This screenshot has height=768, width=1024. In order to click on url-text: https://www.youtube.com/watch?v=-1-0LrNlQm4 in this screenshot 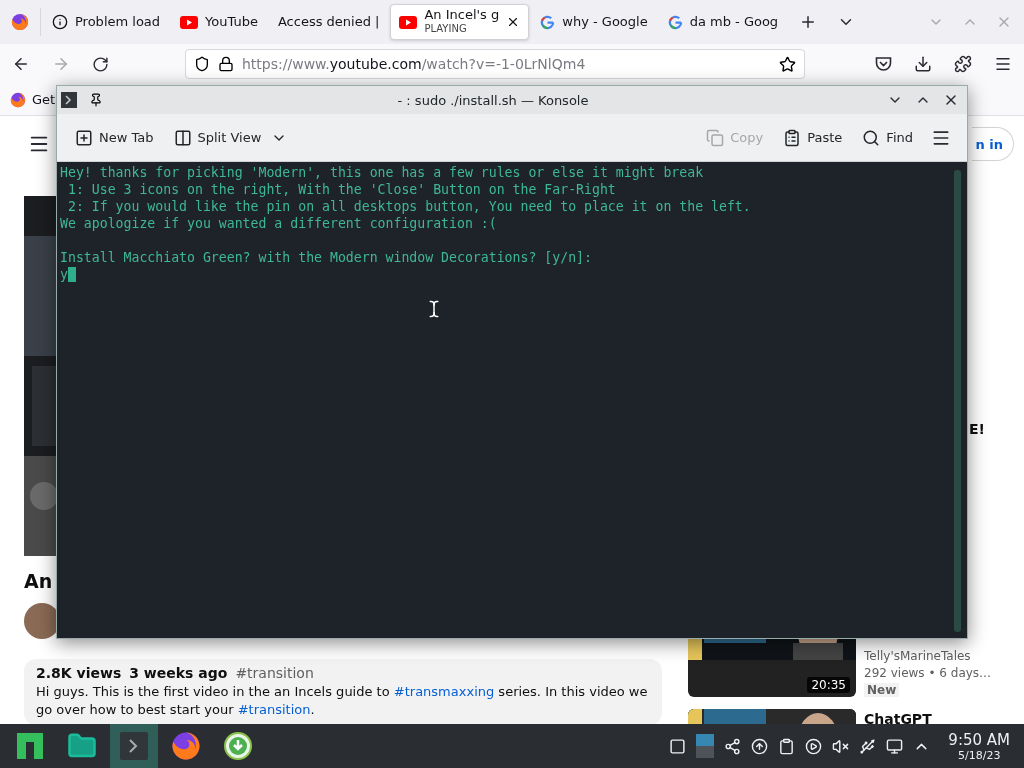, I will do `click(414, 64)`.